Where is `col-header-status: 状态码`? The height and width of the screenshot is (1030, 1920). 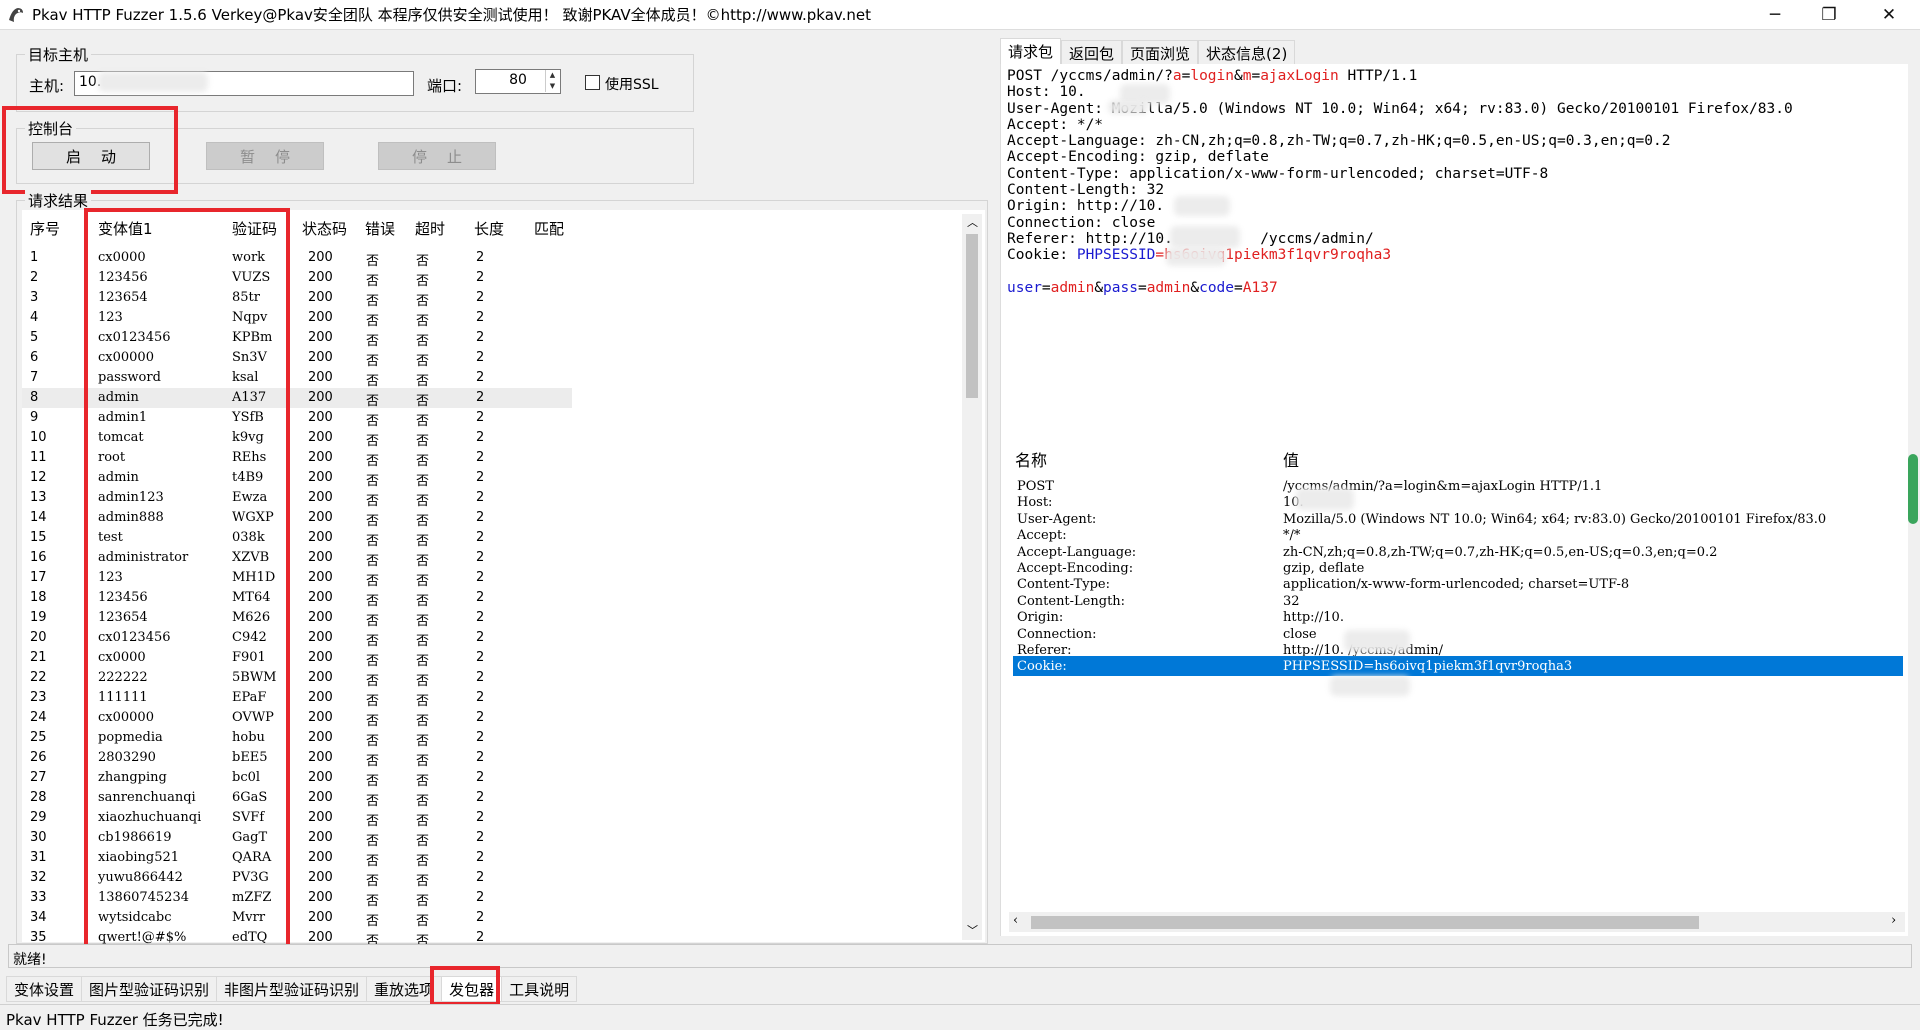
col-header-status: 状态码 is located at coordinates (324, 228).